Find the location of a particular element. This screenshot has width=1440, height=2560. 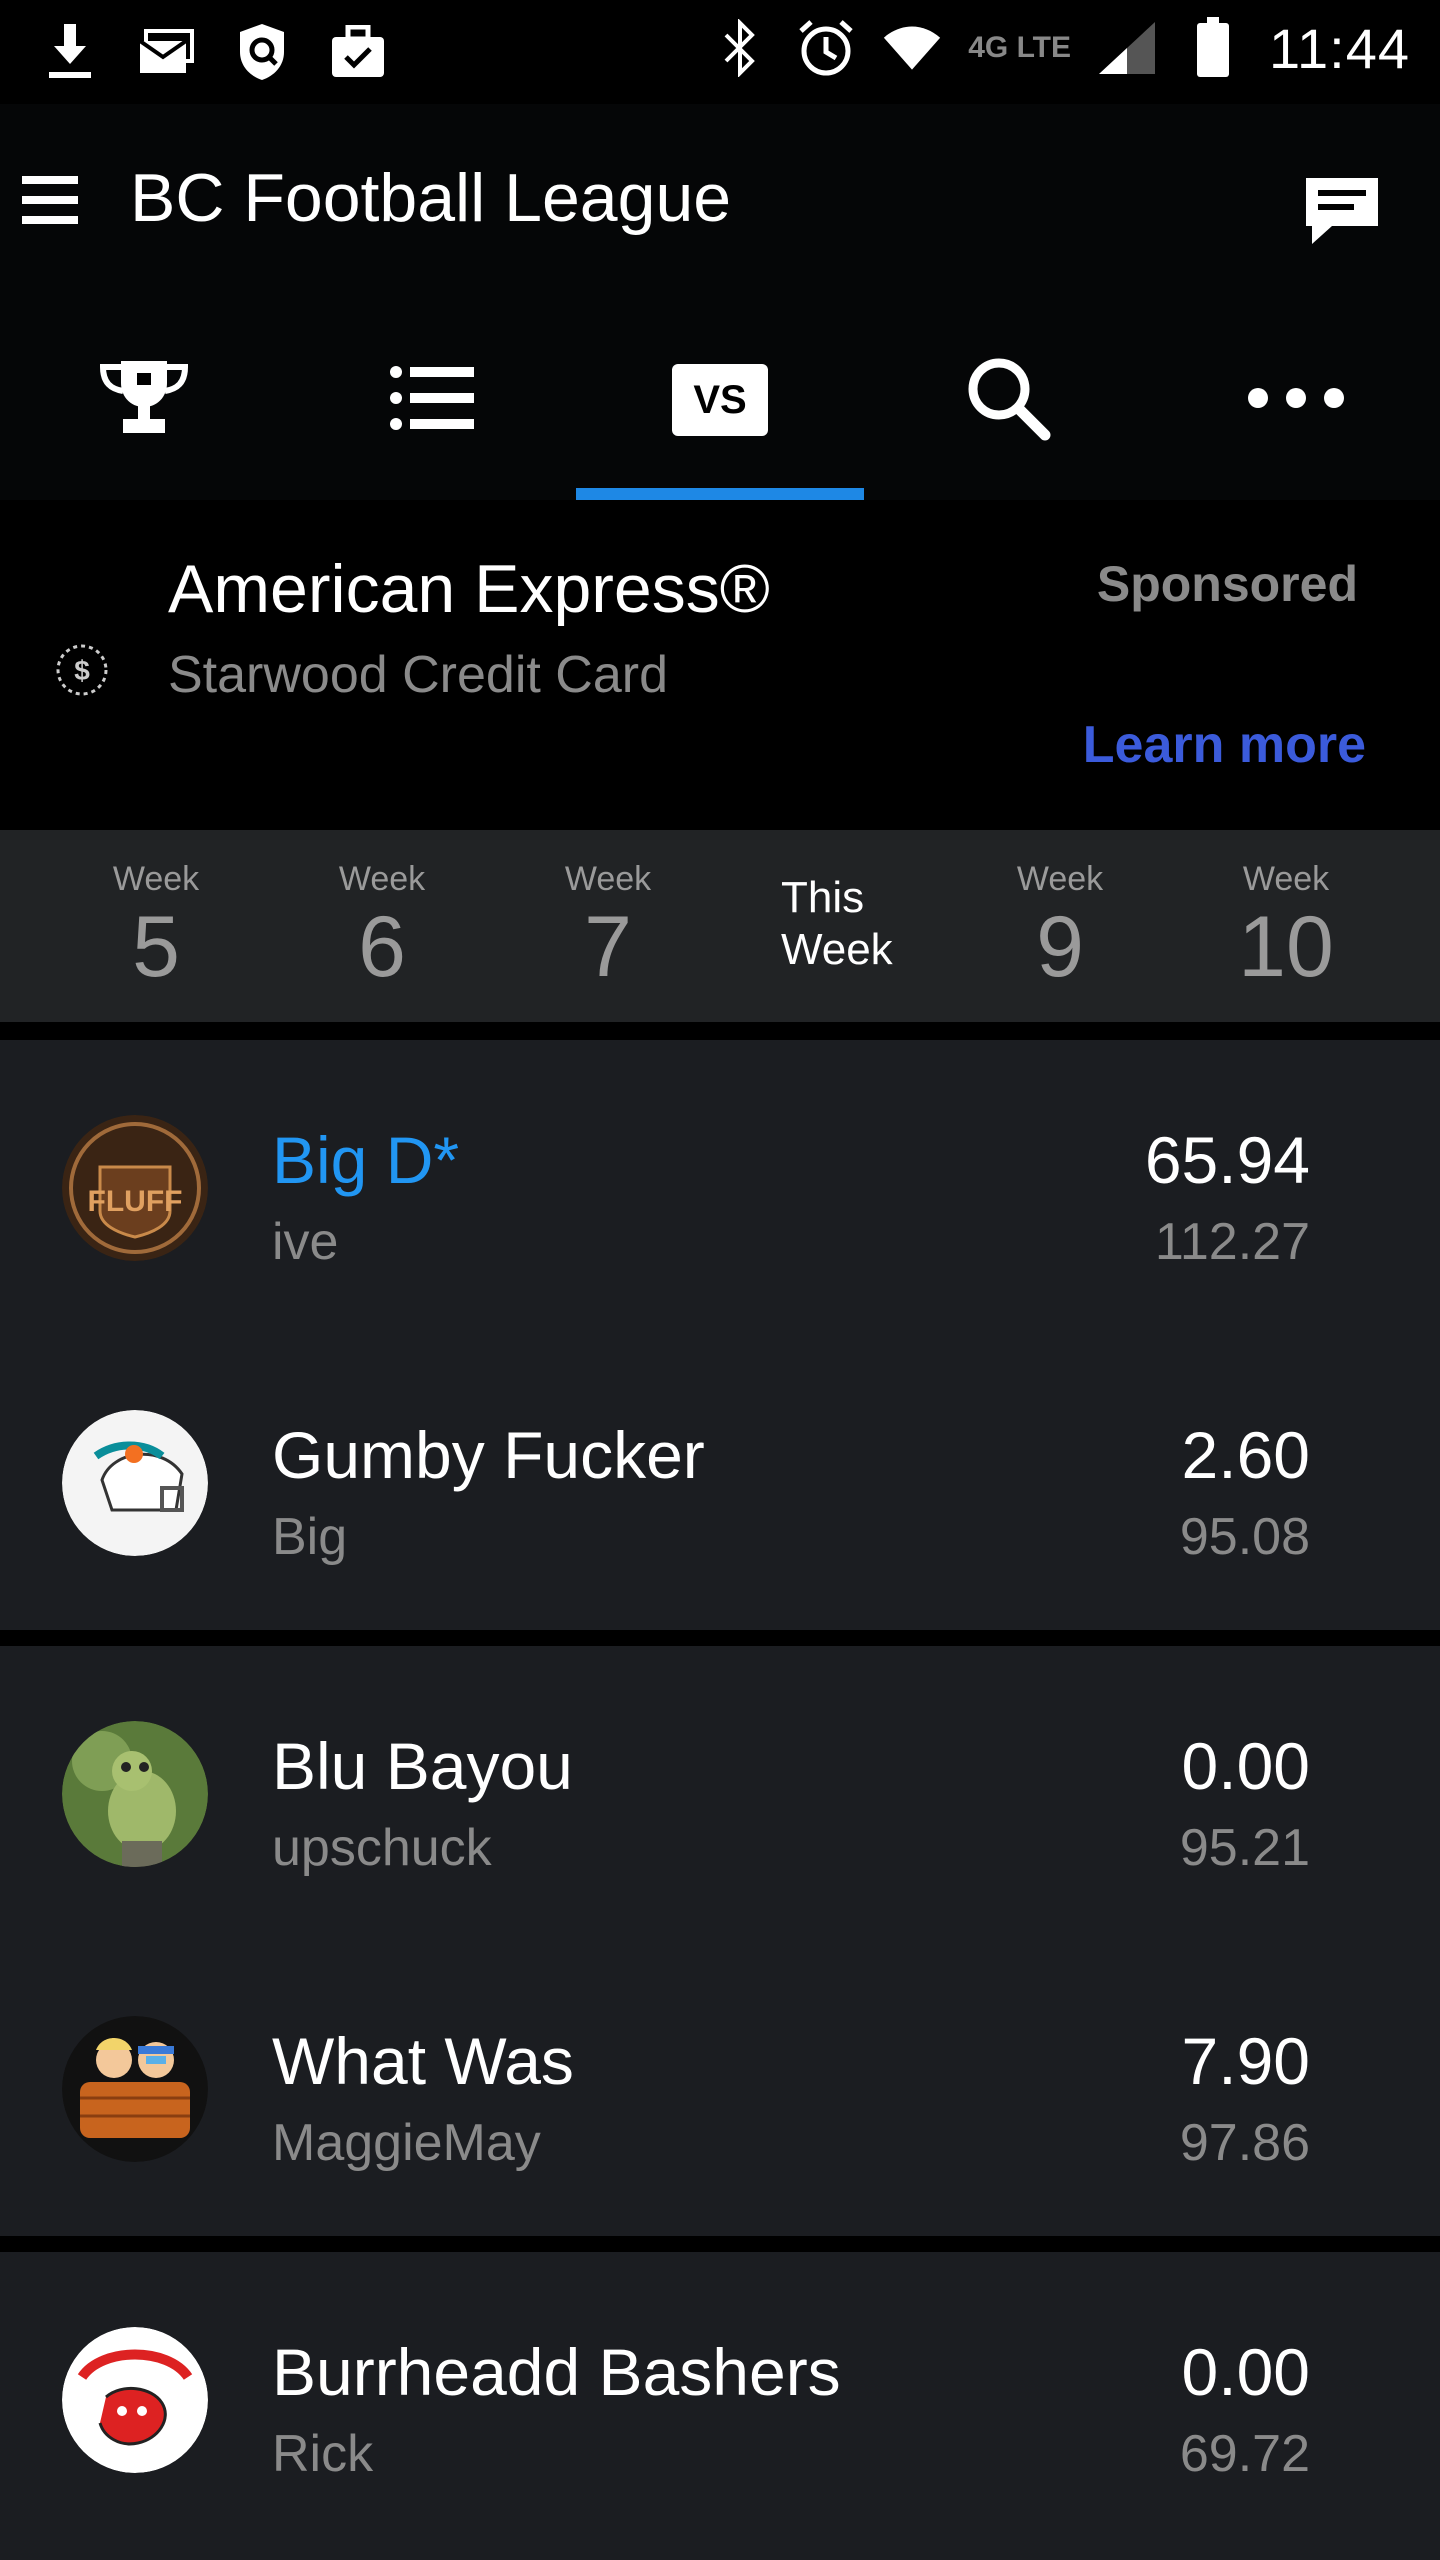

vs-icon: VS is located at coordinates (720, 400).